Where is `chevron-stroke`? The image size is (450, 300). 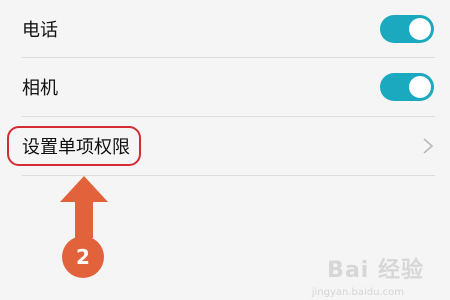 chevron-stroke is located at coordinates (428, 146).